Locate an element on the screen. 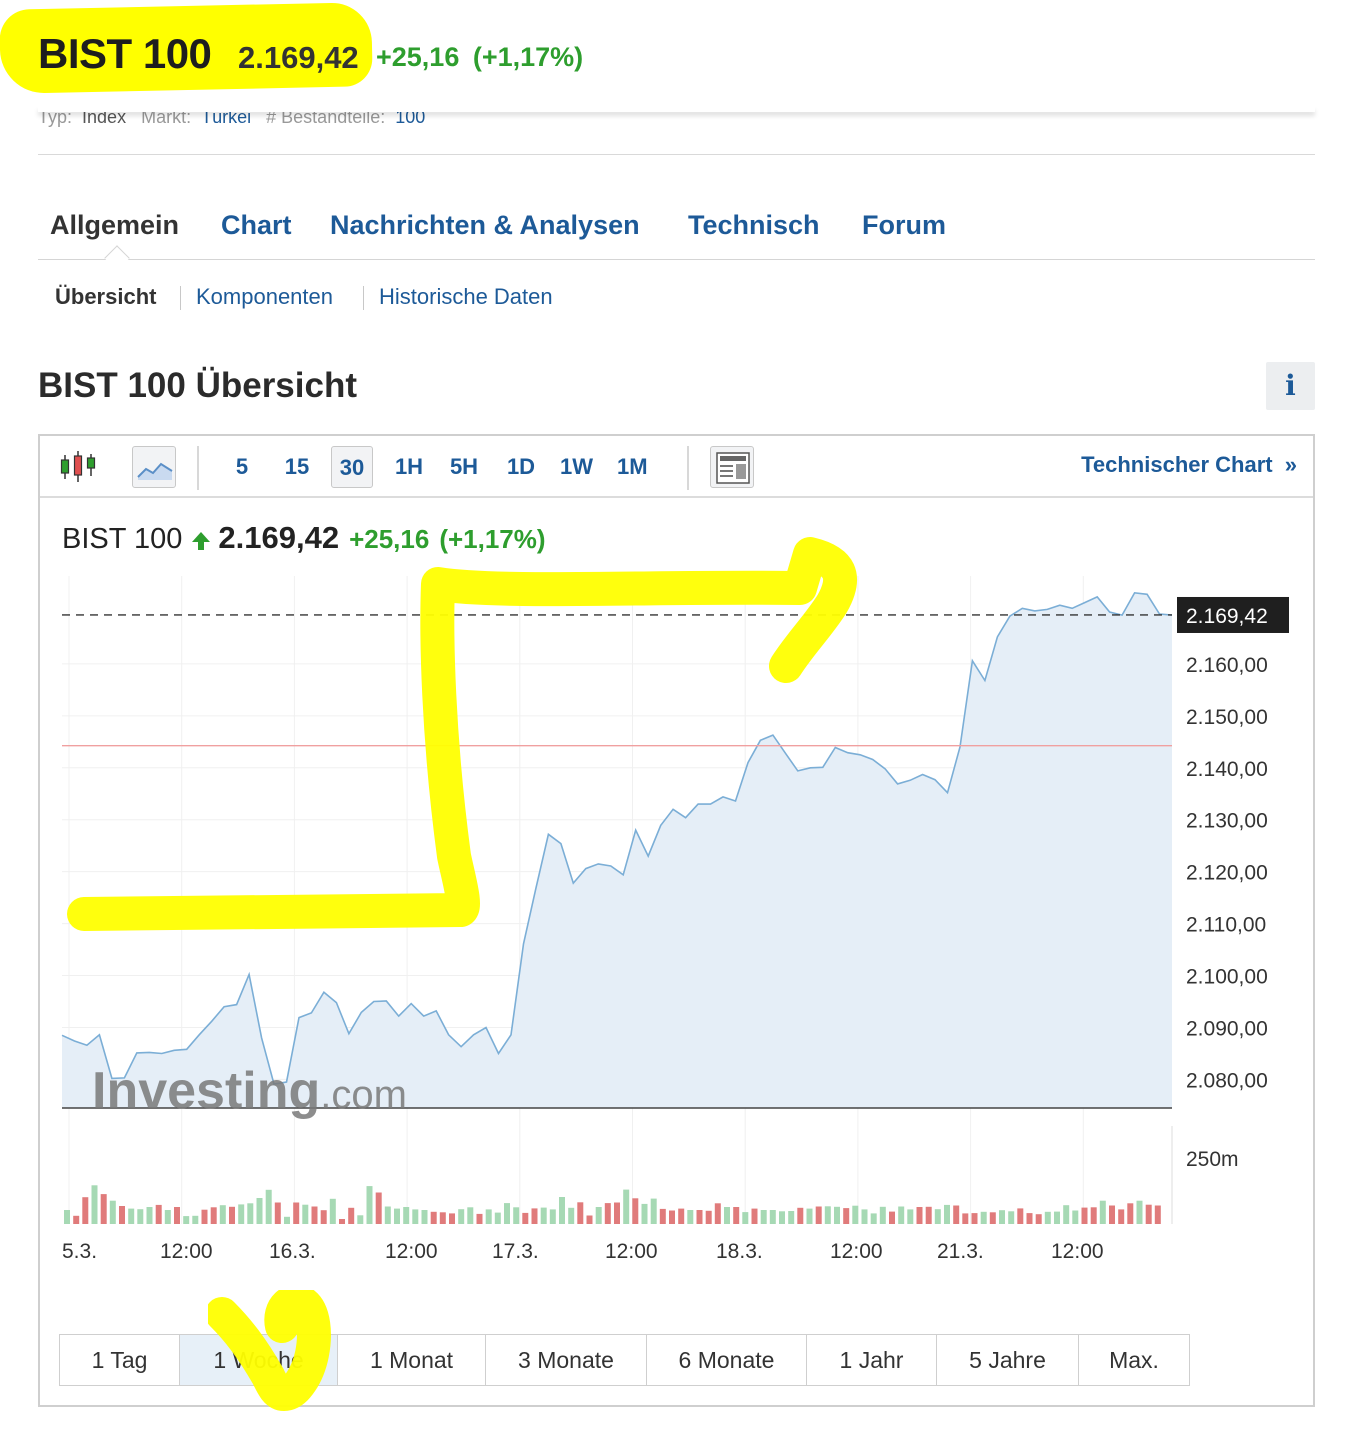  range-1-woche: 1 Woche is located at coordinates (258, 1360).